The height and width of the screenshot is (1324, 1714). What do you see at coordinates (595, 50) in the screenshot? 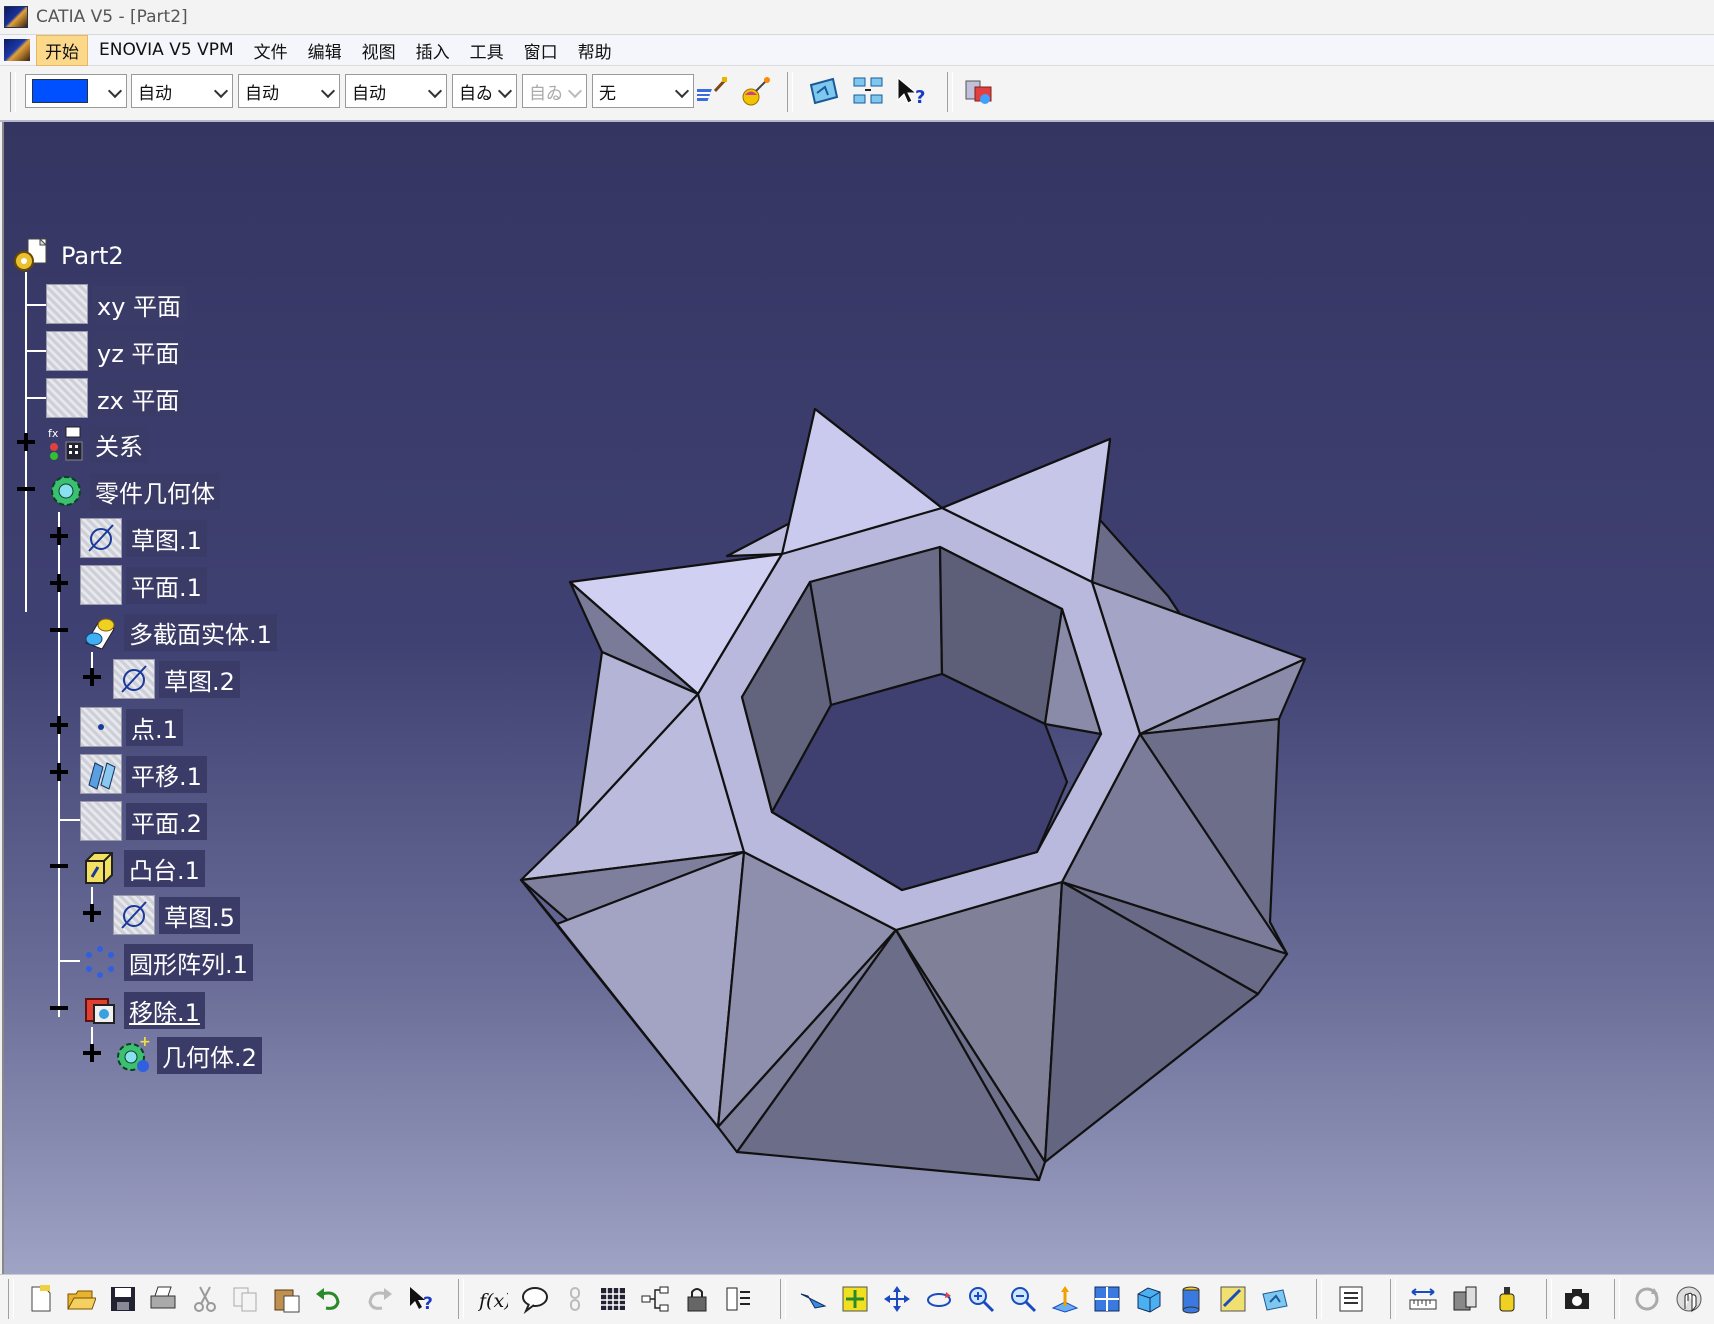
I see `menu-help: 帮助` at bounding box center [595, 50].